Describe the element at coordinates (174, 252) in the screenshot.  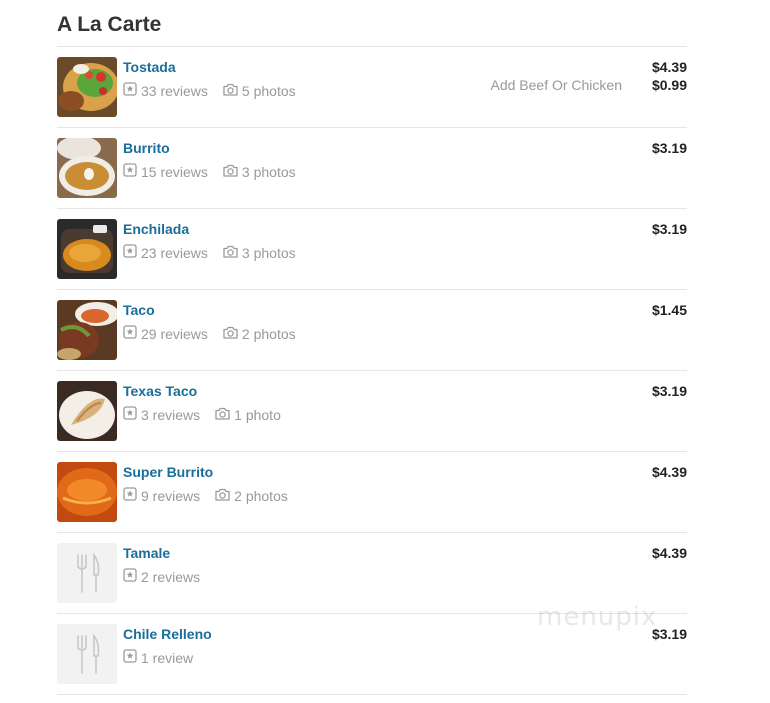
I see `review-count: 23 reviews` at that location.